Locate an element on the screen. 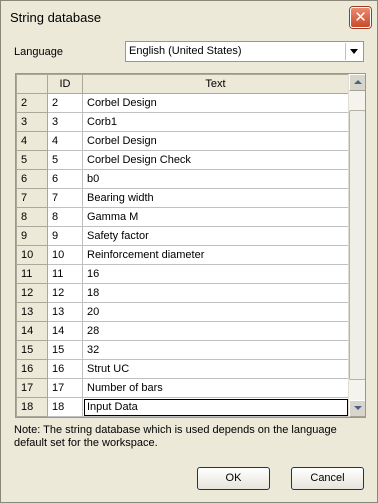  text-cell: Safety factor is located at coordinates (215, 236).